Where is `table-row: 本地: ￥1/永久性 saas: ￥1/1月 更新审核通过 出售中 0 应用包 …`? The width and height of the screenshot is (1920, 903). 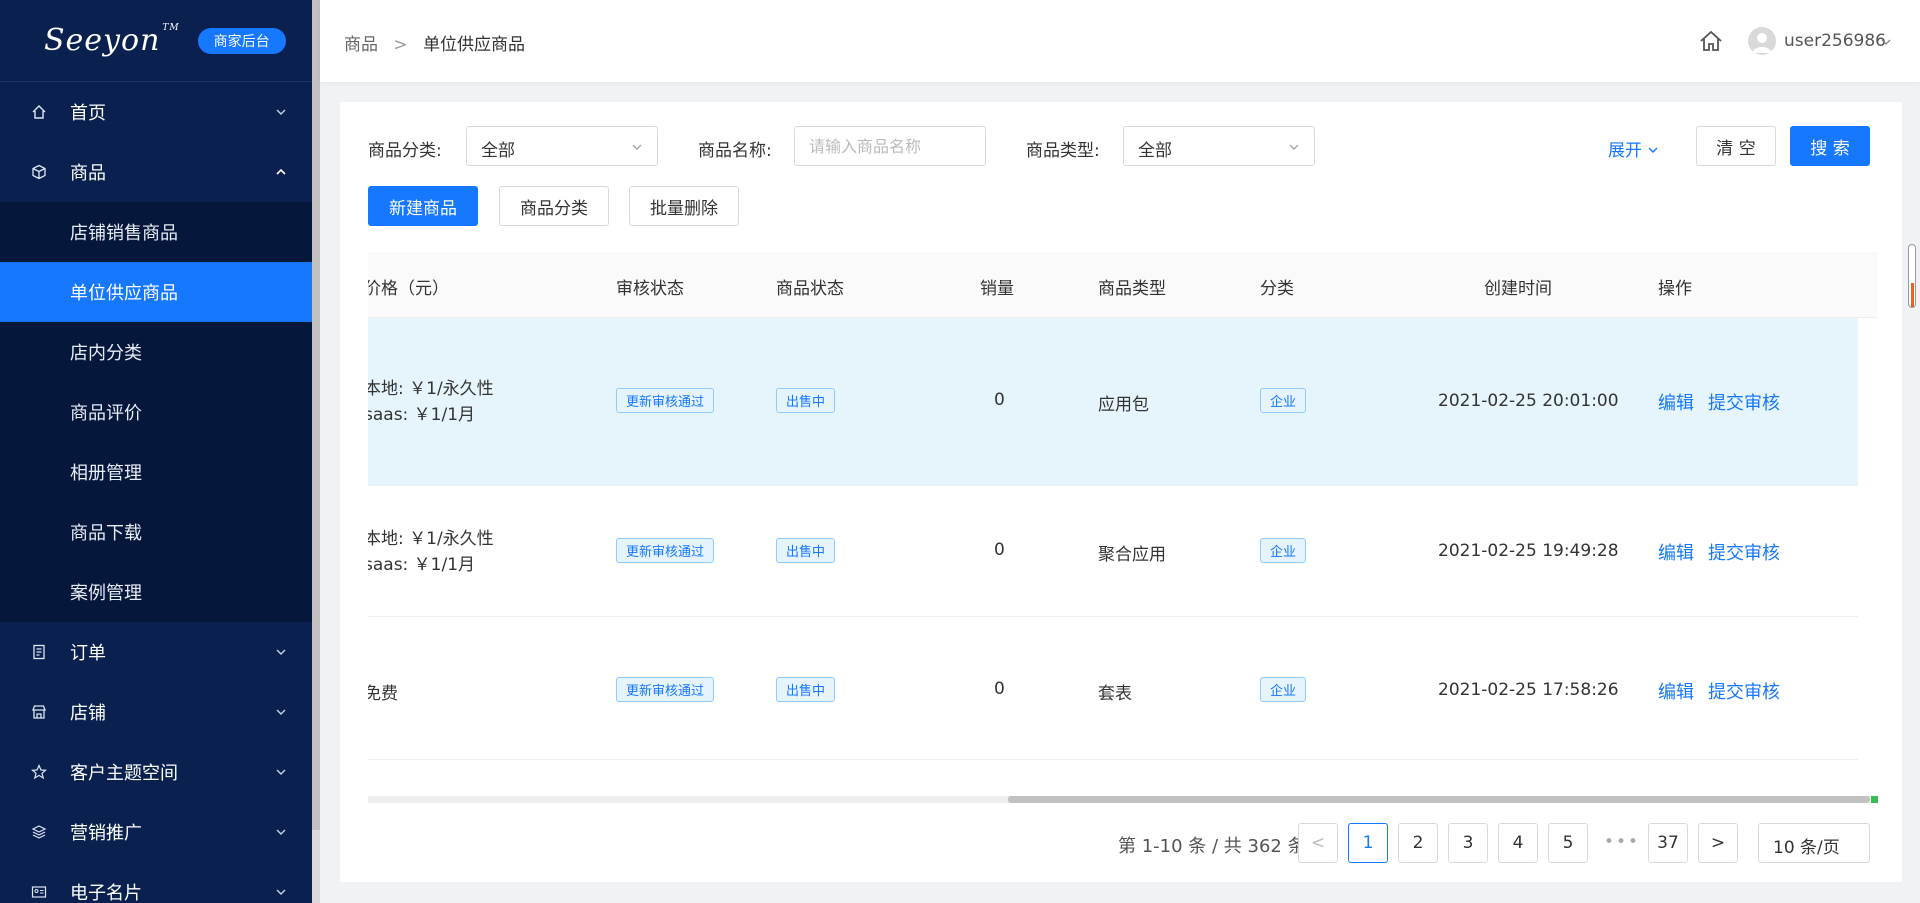 table-row: 本地: ￥1/永久性 saas: ￥1/1月 更新审核通过 出售中 0 应用包 … is located at coordinates (1113, 402).